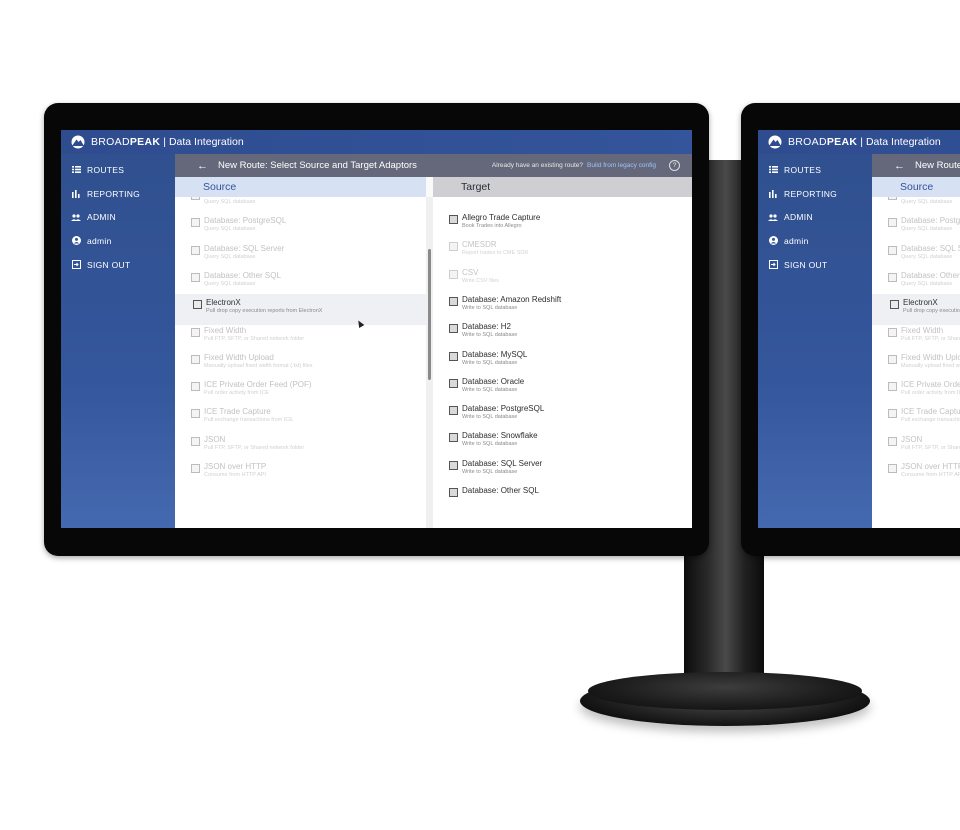 Image resolution: width=960 pixels, height=830 pixels. I want to click on target-adaptor-item: Database: H2 Write to SQL database, so click(570, 334).